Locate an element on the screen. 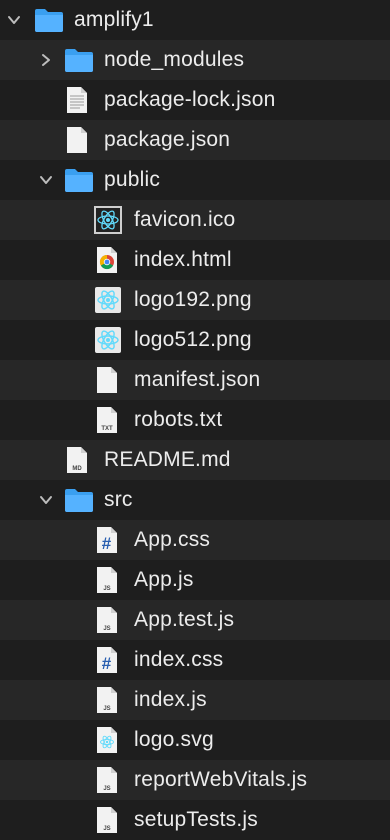 Image resolution: width=390 pixels, height=840 pixels. react-ico-icon is located at coordinates (108, 220).